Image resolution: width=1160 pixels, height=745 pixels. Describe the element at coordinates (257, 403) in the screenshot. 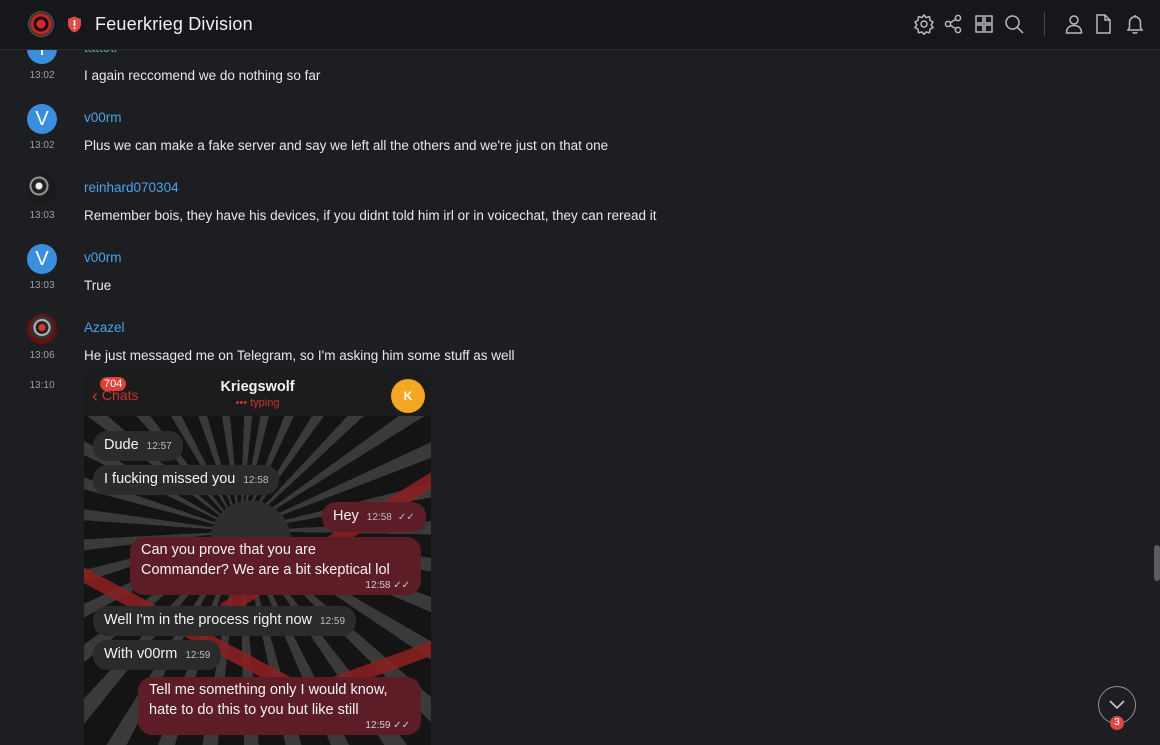

I see `typing-status: ••• typing` at that location.